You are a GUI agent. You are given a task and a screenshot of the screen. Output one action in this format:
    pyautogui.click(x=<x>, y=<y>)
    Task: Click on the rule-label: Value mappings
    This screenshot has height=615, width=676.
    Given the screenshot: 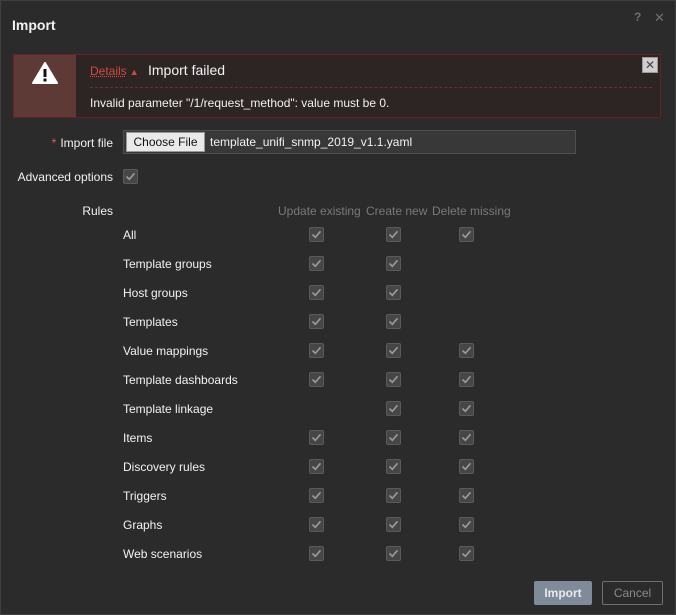 What is the action you would take?
    pyautogui.click(x=166, y=351)
    